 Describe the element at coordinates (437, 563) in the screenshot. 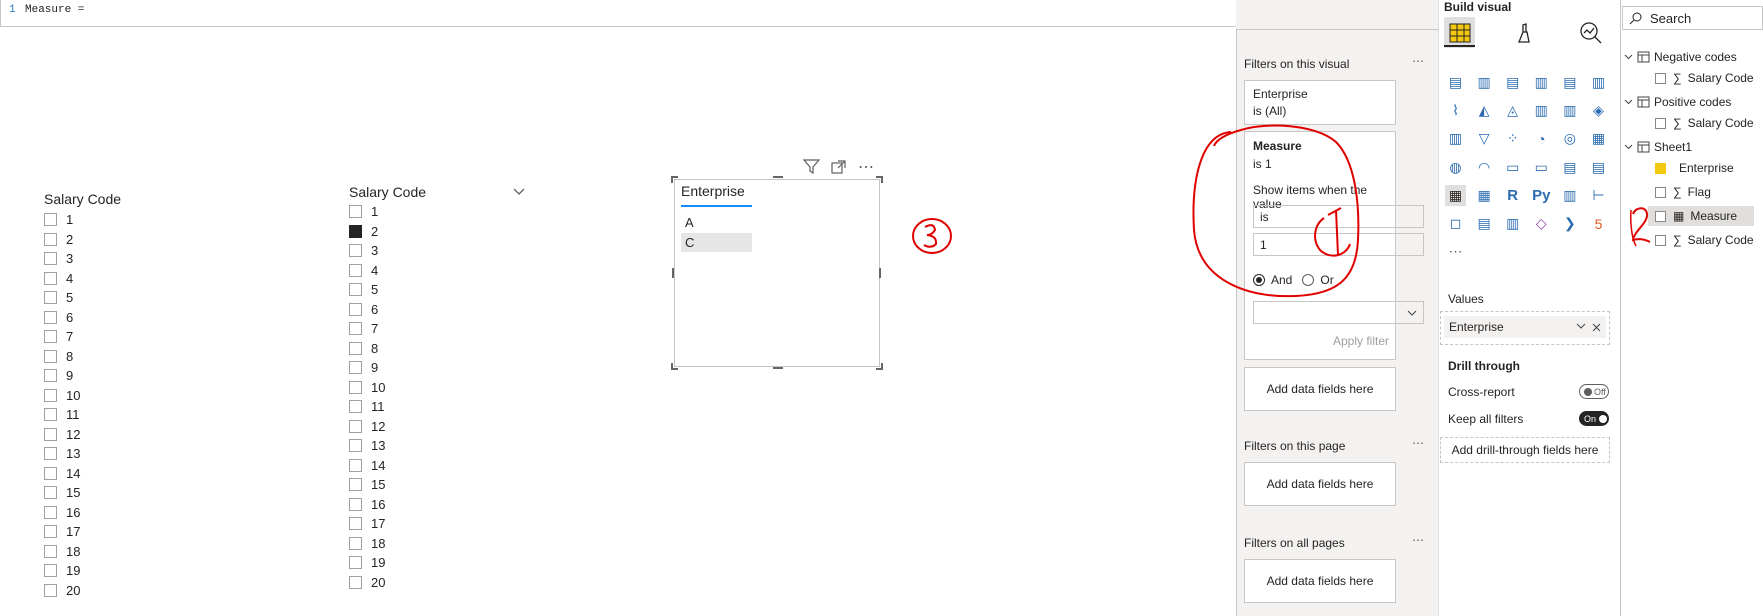

I see `slicer-item: 19` at that location.